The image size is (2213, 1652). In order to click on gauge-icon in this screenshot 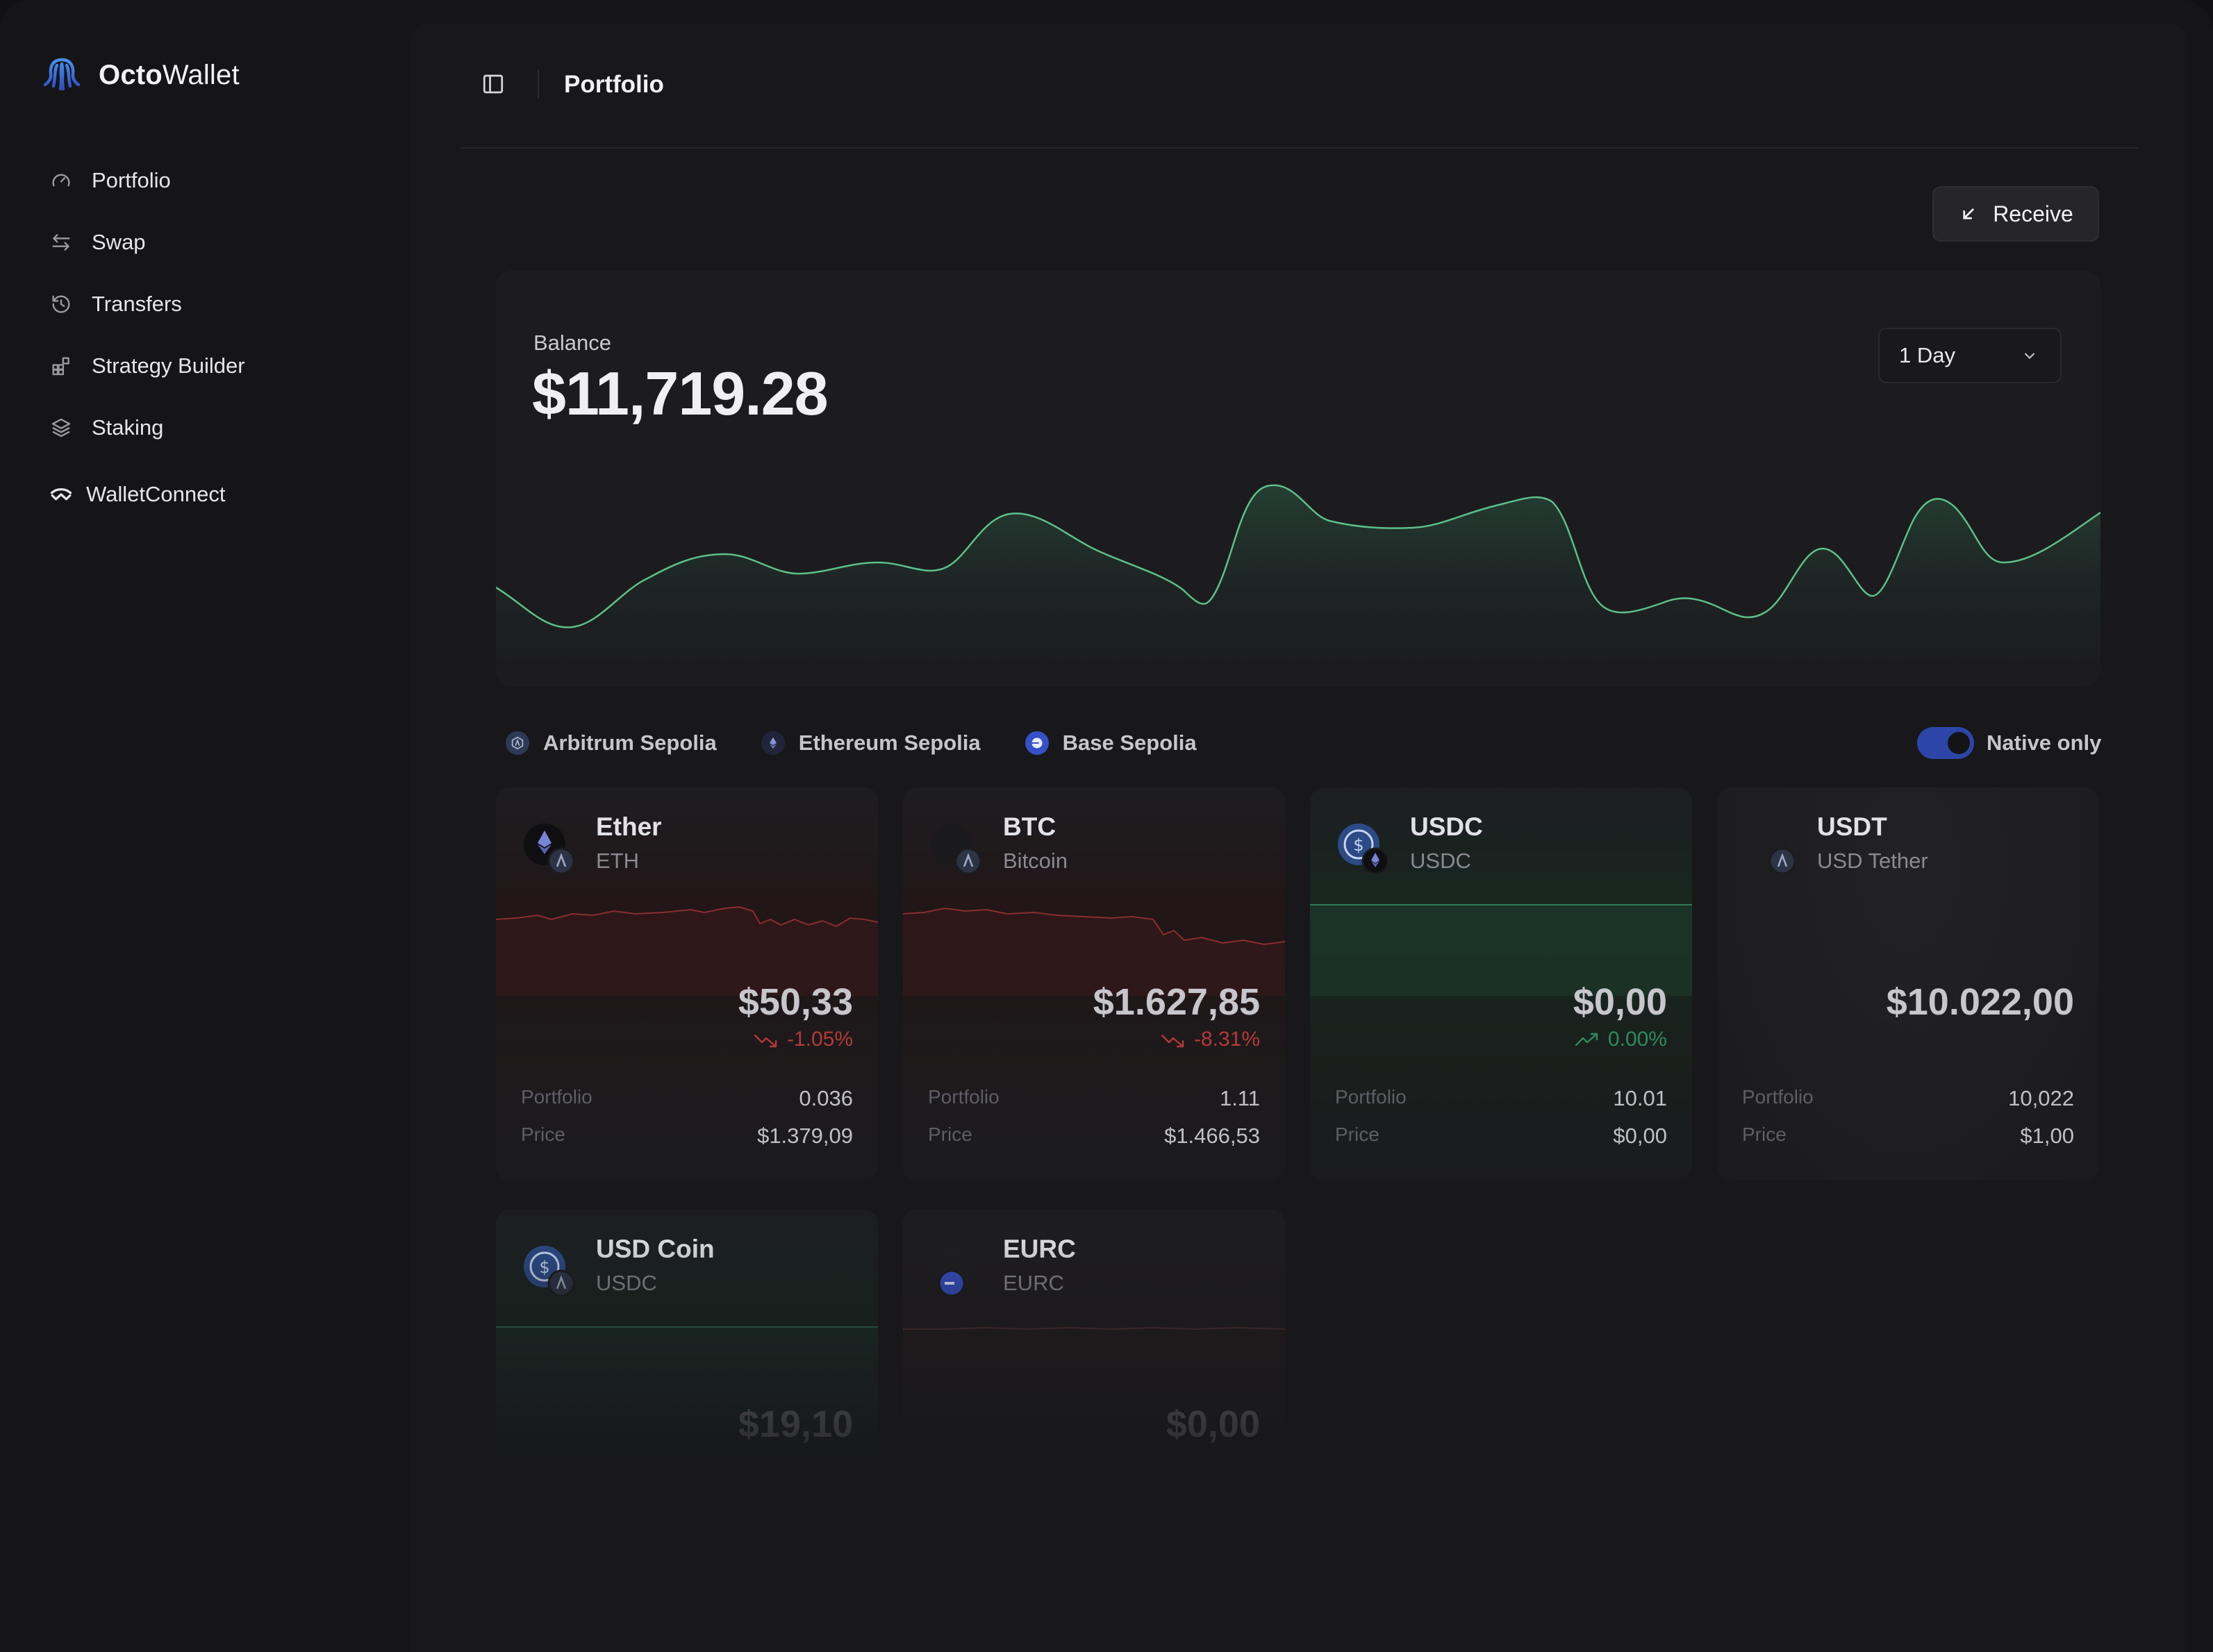, I will do `click(62, 180)`.